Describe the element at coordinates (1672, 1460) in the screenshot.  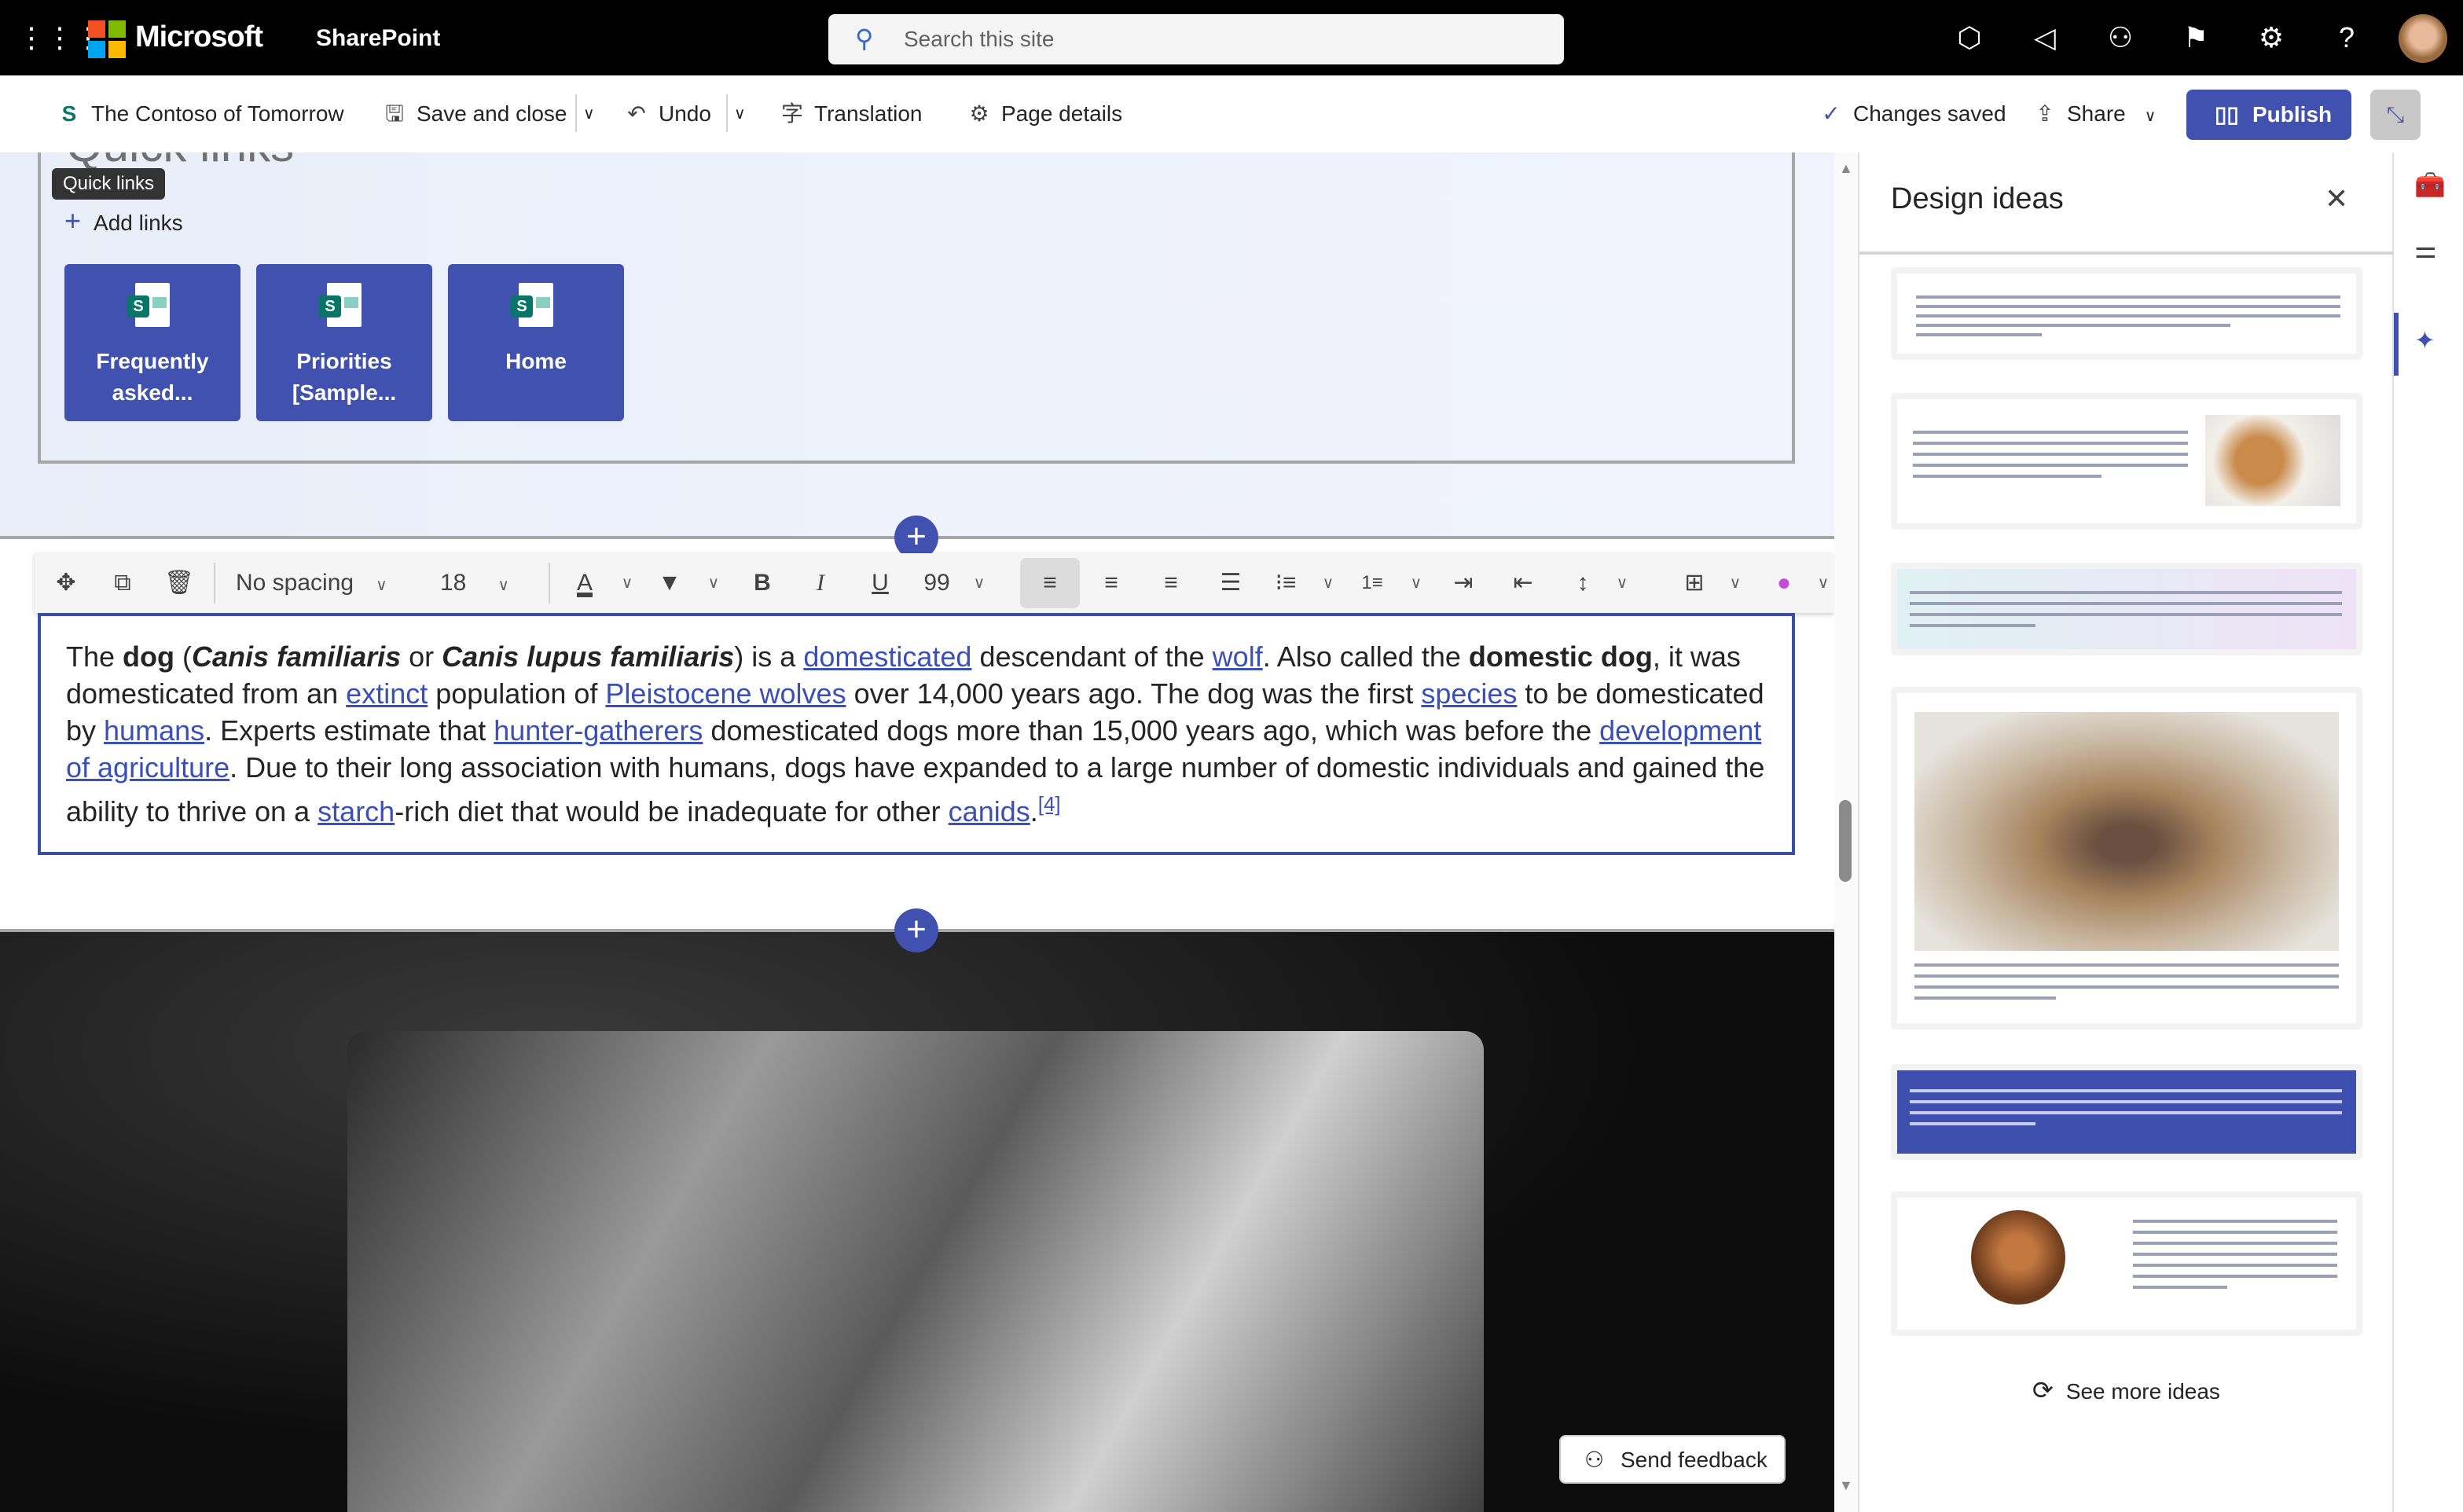
I see `send-feedback-button: ⚇ Send feedback` at that location.